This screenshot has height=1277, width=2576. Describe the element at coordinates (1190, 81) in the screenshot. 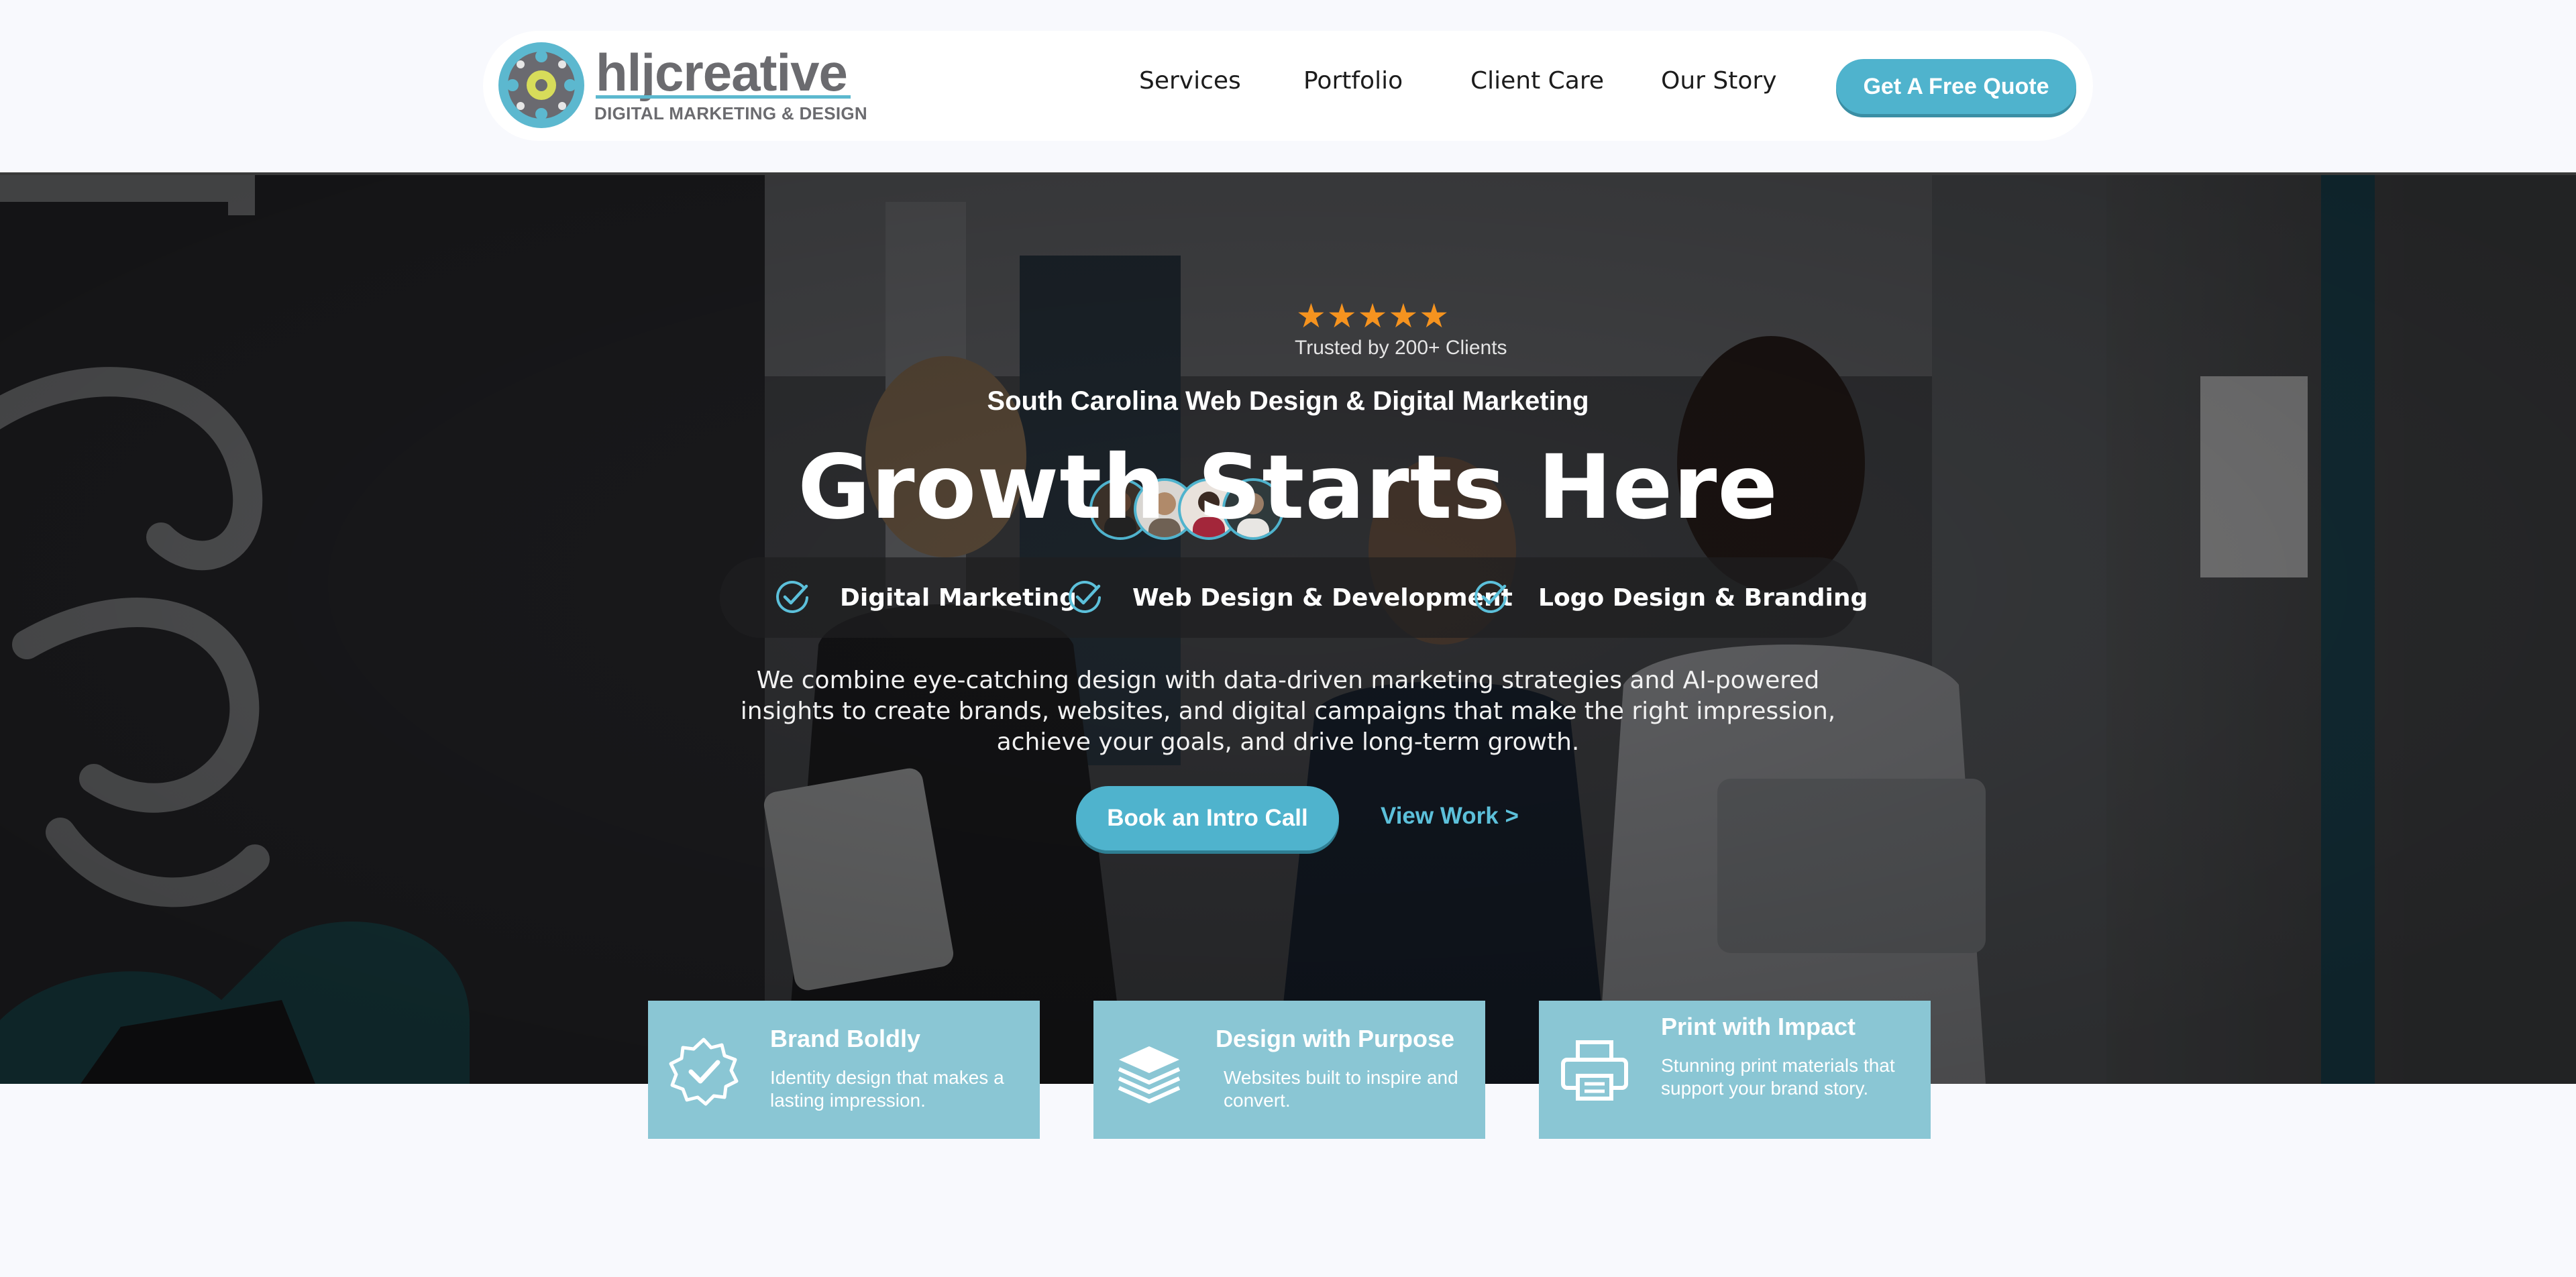

I see `nav-services: Services` at that location.